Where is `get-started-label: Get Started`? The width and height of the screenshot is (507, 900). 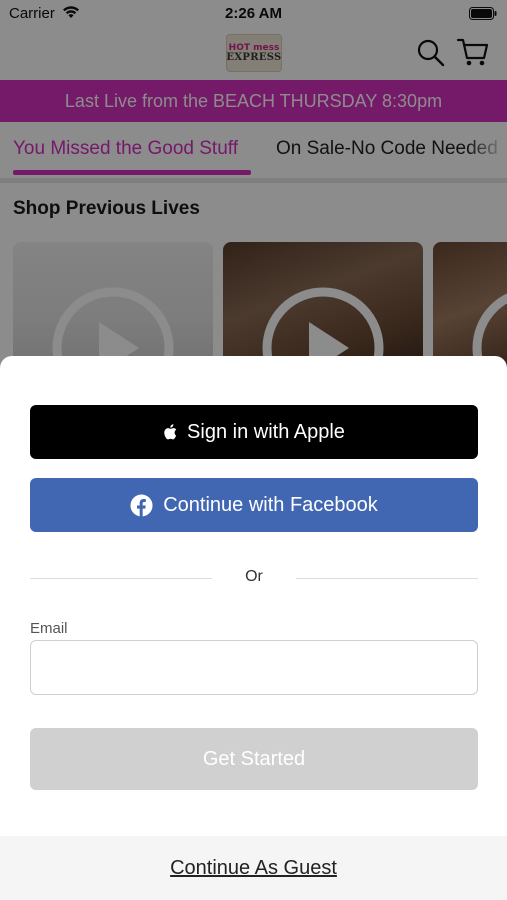 get-started-label: Get Started is located at coordinates (254, 758).